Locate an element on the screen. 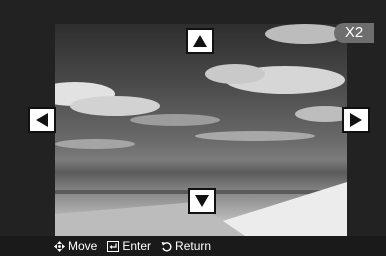 This screenshot has width=386, height=256. move-hint: Move is located at coordinates (75, 246).